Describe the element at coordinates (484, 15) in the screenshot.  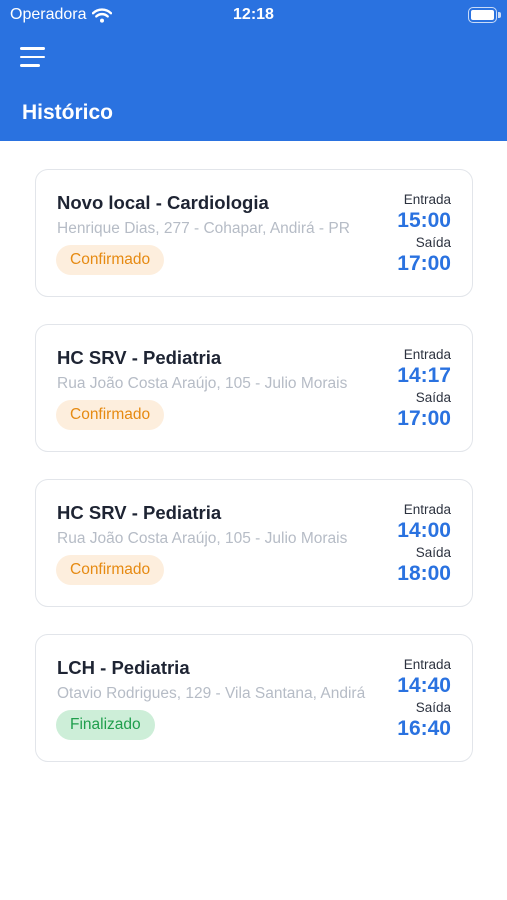
I see `battery-icon` at that location.